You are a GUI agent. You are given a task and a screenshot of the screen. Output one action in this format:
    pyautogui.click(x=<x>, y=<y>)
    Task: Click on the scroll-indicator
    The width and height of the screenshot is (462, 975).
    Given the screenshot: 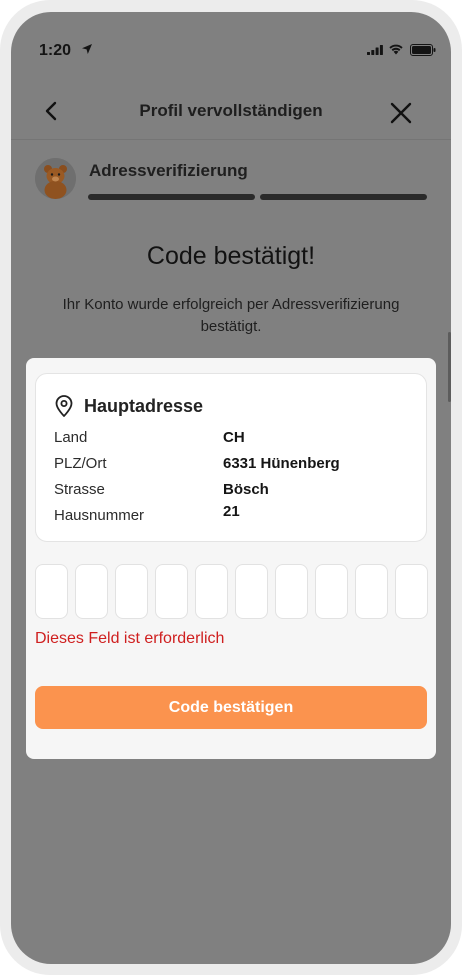 What is the action you would take?
    pyautogui.click(x=449, y=367)
    